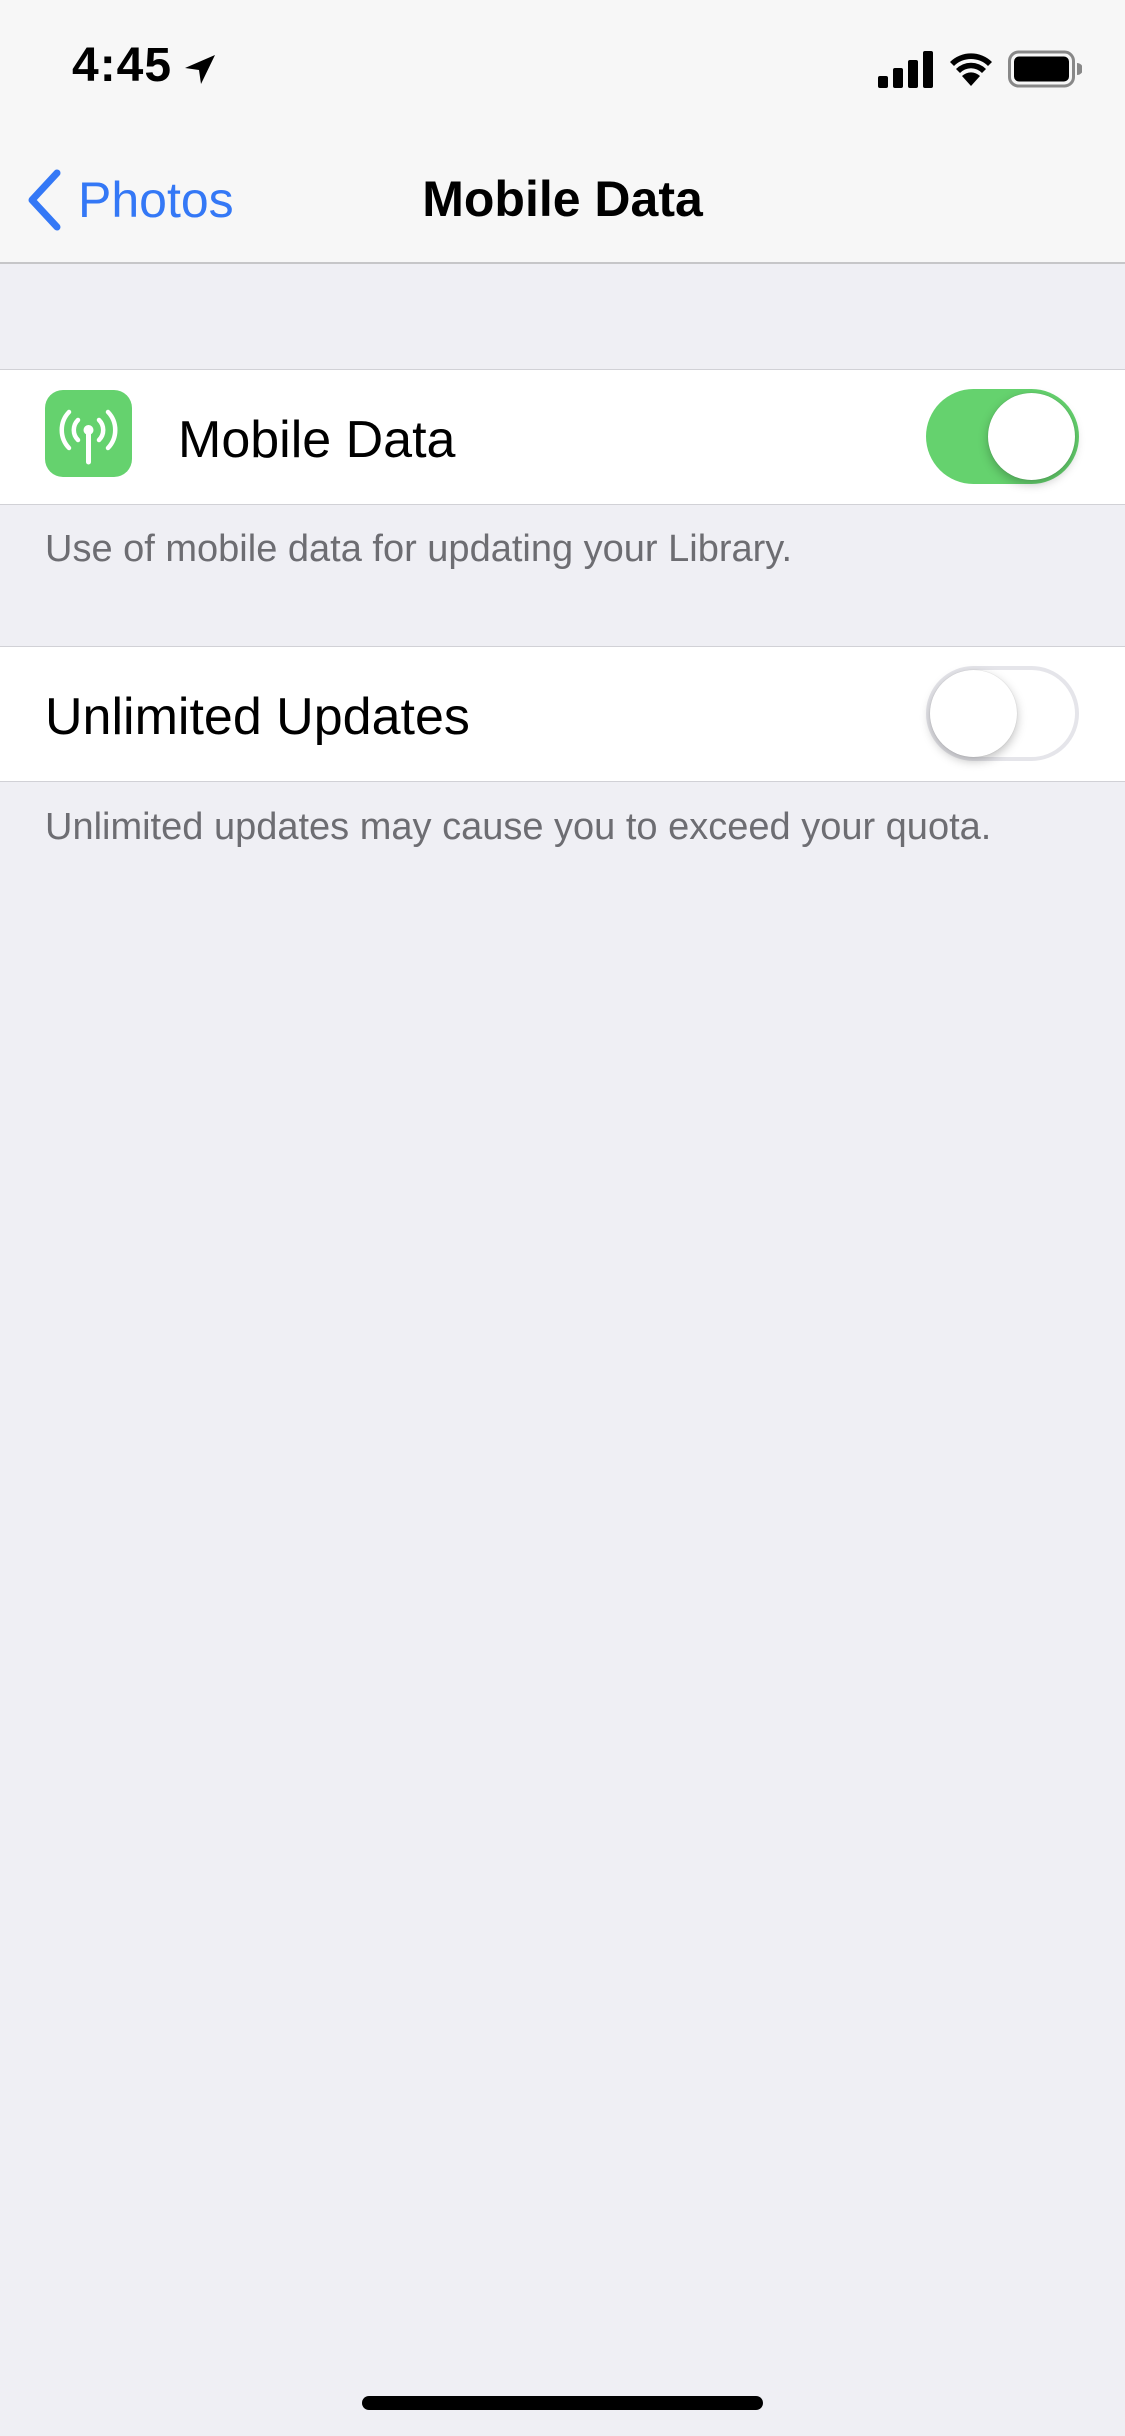  What do you see at coordinates (905, 69) in the screenshot?
I see `cellular-signal-icon` at bounding box center [905, 69].